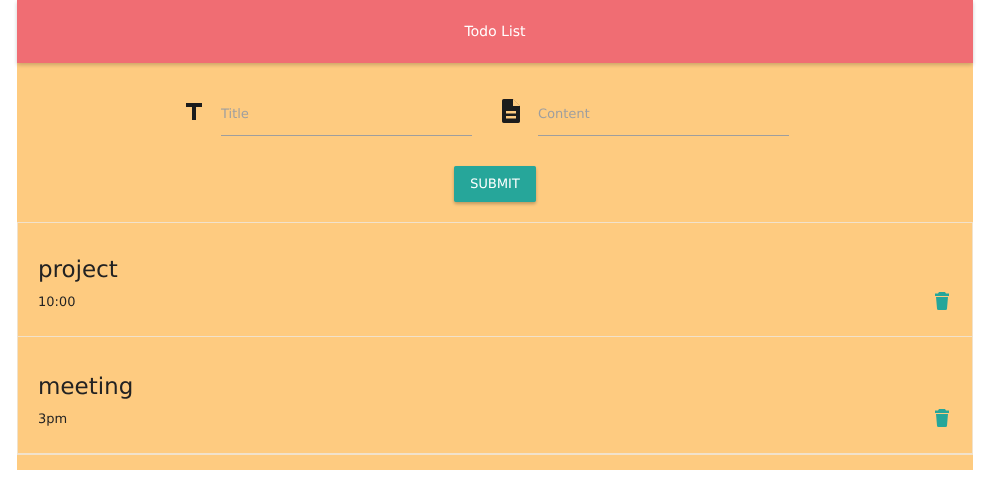 The width and height of the screenshot is (982, 481). Describe the element at coordinates (495, 184) in the screenshot. I see `submit-button: SUBMIT` at that location.